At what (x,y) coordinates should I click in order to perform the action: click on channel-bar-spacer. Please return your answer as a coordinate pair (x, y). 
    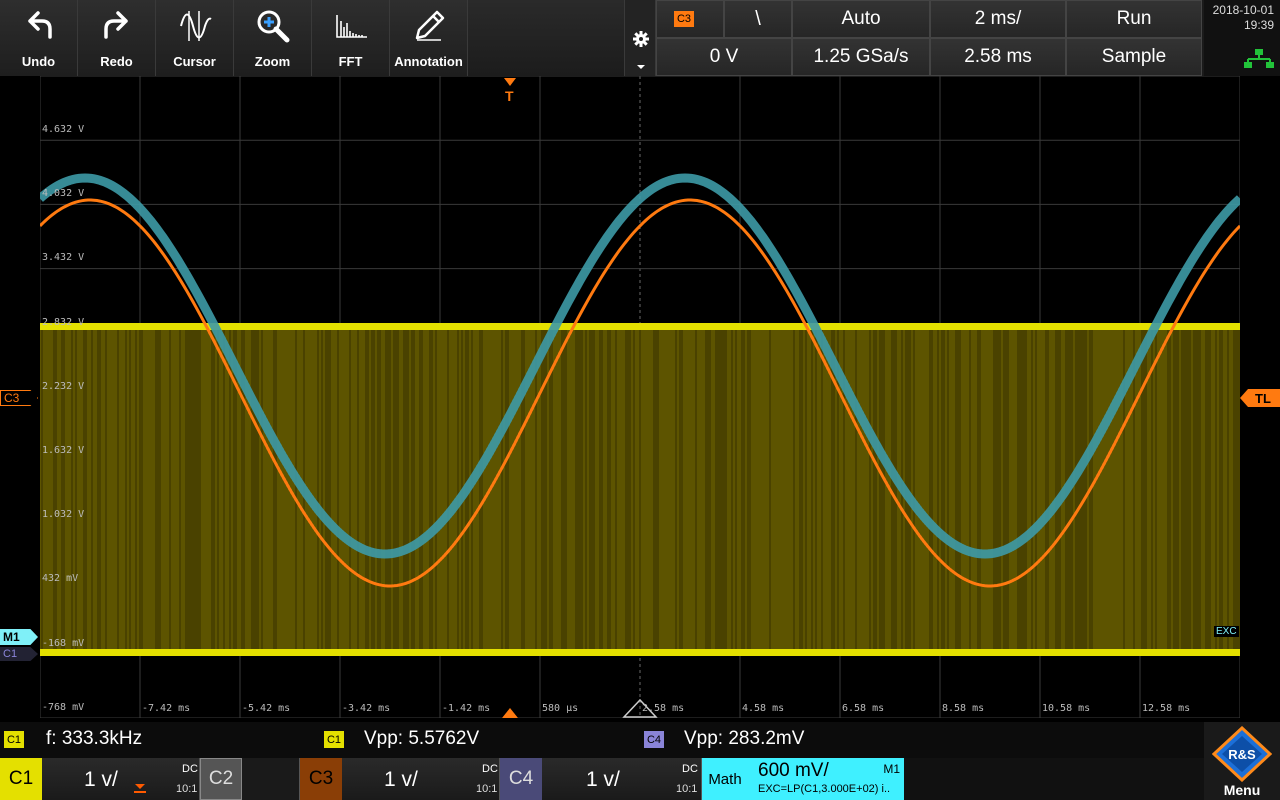
    Looking at the image, I should click on (1054, 779).